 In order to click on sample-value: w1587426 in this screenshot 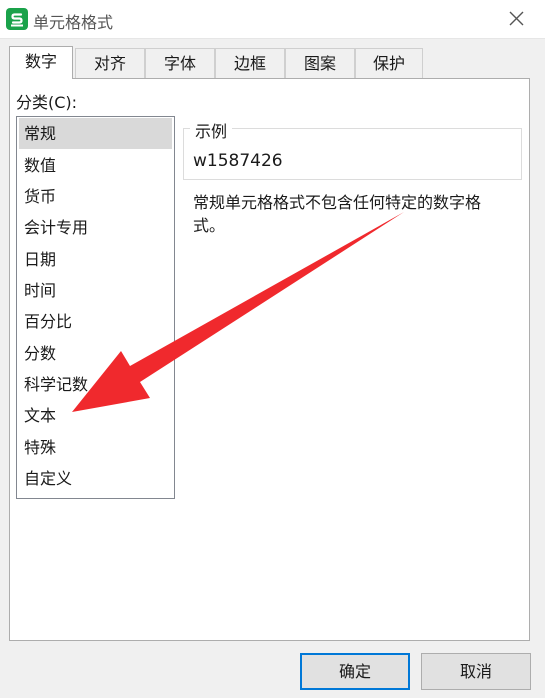, I will do `click(238, 161)`.